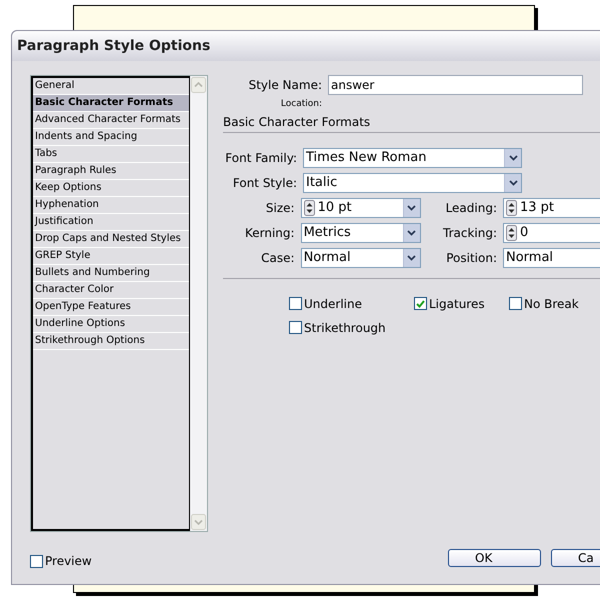 The image size is (600, 600). What do you see at coordinates (575, 558) in the screenshot?
I see `dialog-button: Ca` at bounding box center [575, 558].